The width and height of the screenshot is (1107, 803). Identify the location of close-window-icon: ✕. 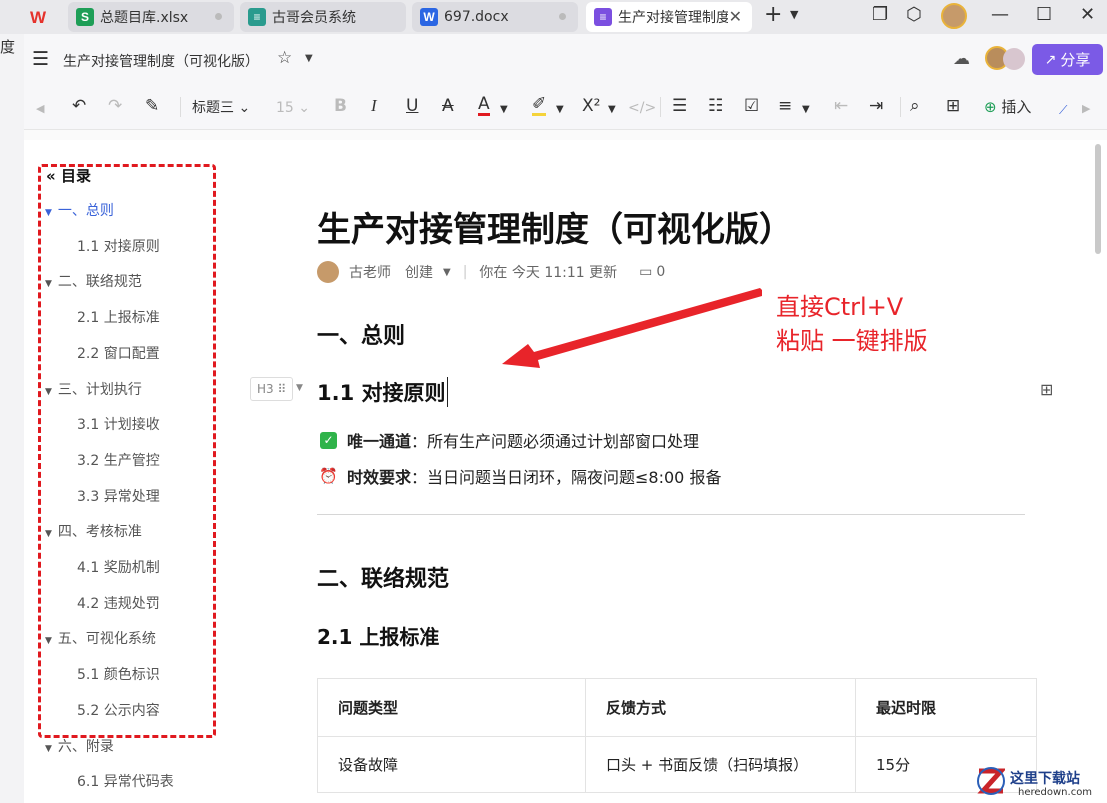
(1087, 14).